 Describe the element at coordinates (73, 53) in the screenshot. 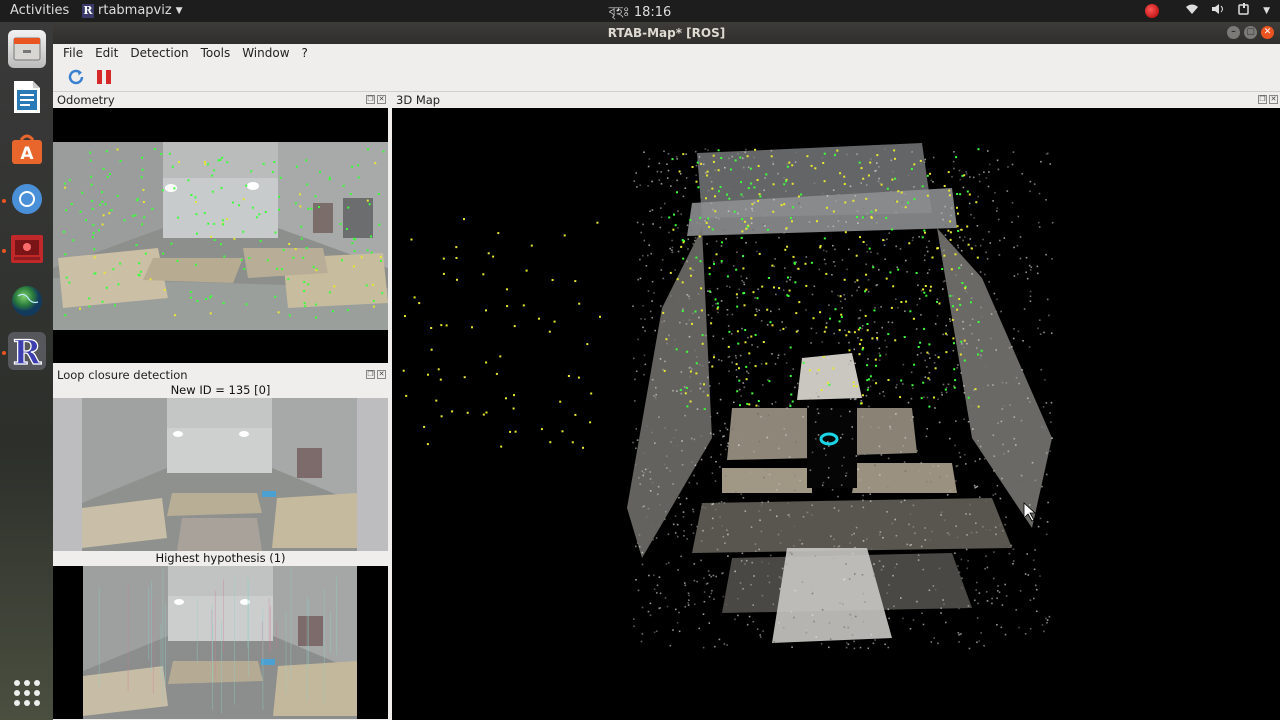

I see `menu-file: File` at that location.